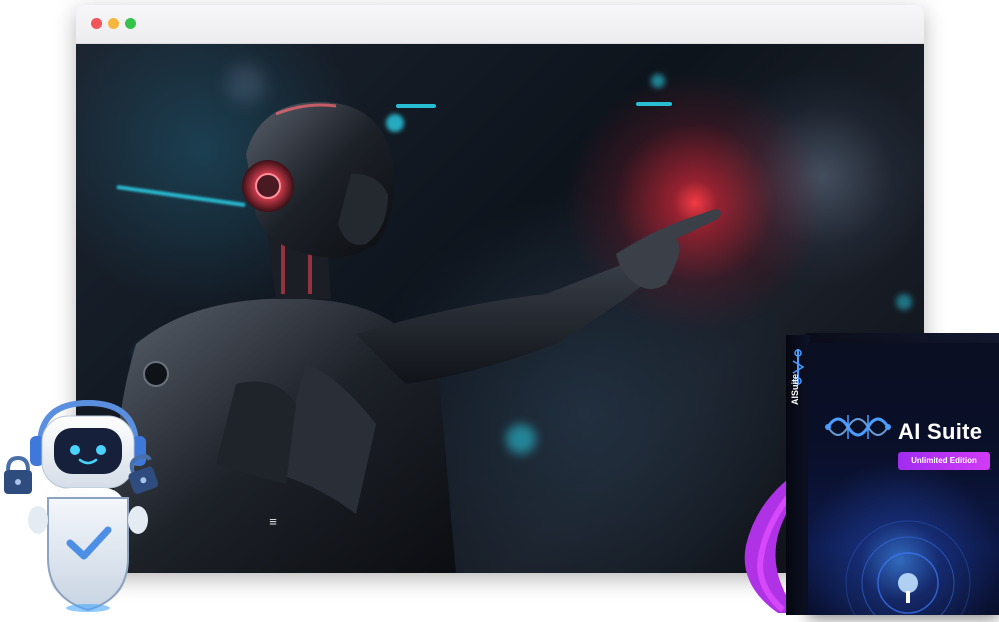 The image size is (999, 622). What do you see at coordinates (130, 23) in the screenshot?
I see `maximize-window-button` at bounding box center [130, 23].